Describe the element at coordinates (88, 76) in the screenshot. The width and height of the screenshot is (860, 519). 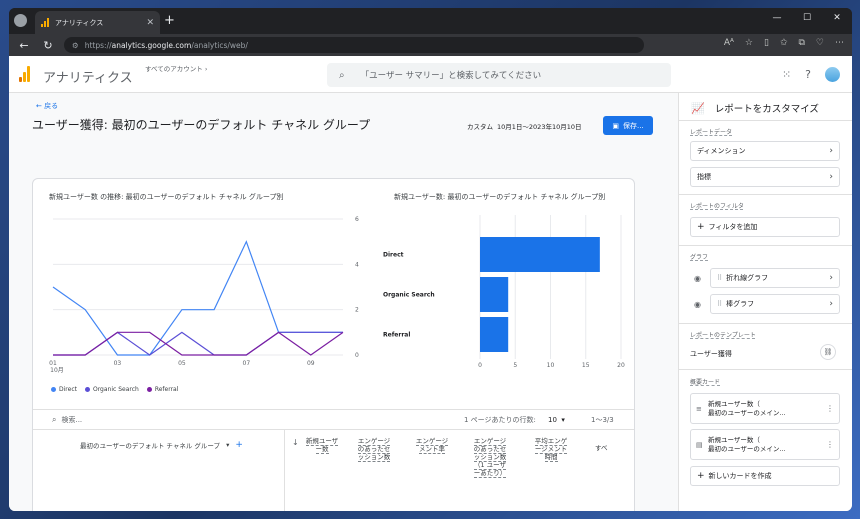
I see `app-title: アナリティクス` at that location.